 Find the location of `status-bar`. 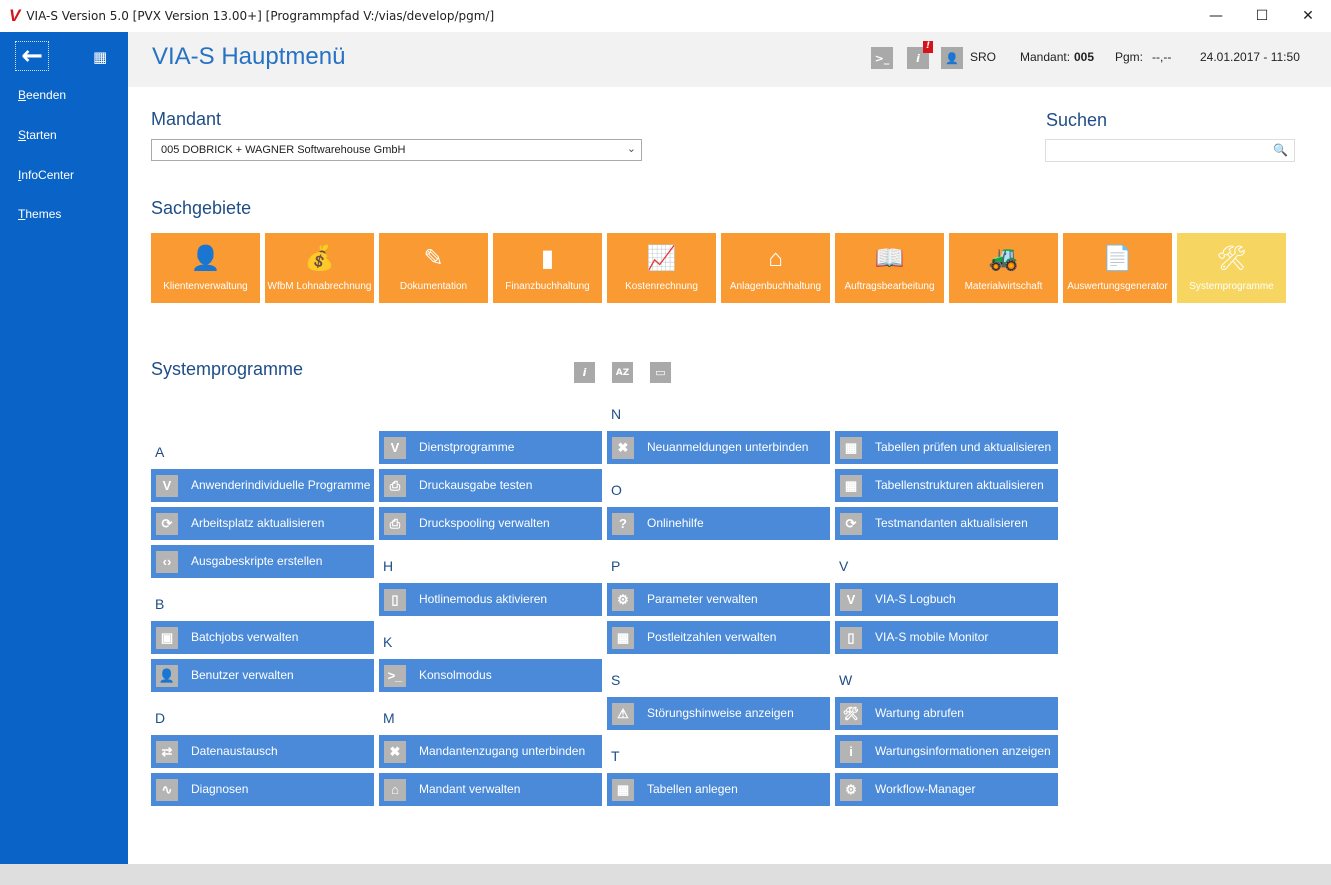

status-bar is located at coordinates (665, 874).